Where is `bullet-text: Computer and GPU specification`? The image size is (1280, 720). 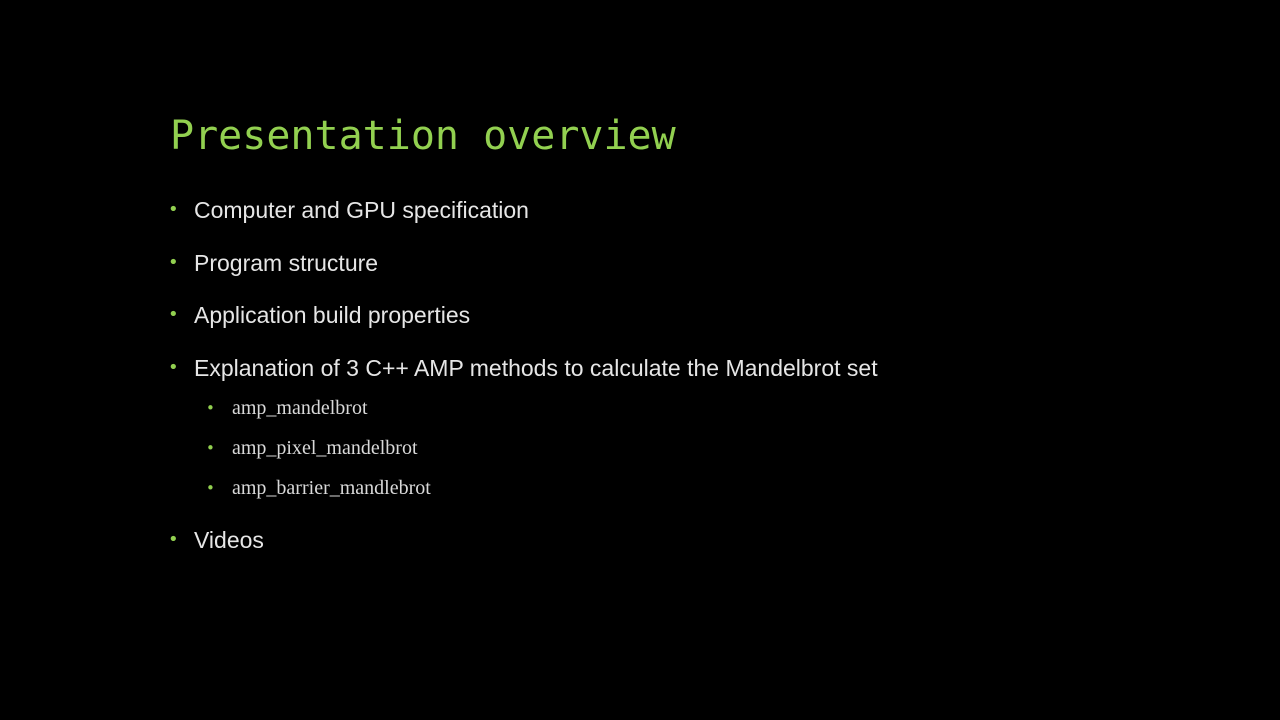
bullet-text: Computer and GPU specification is located at coordinates (361, 210).